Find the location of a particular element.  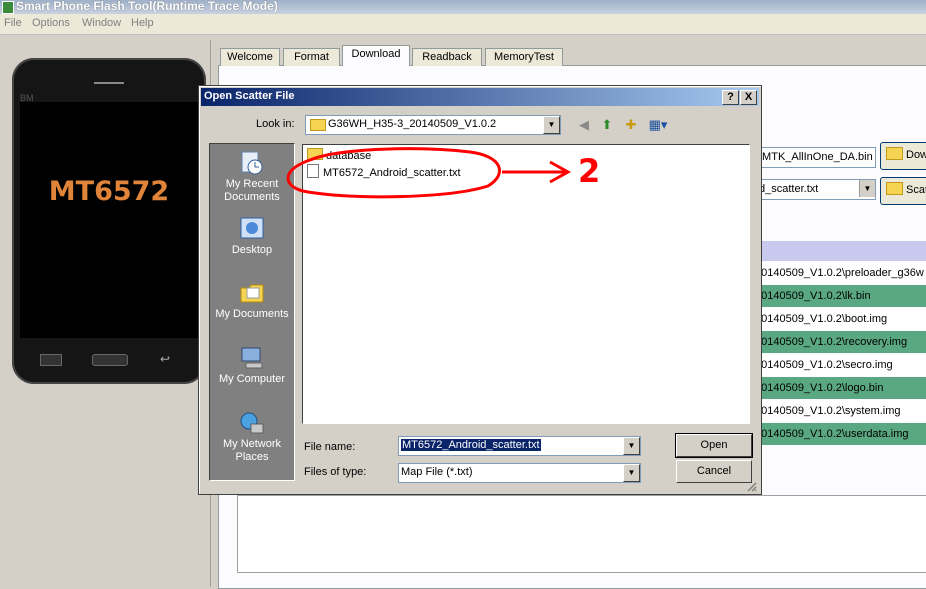

home-key-icon is located at coordinates (110, 360).